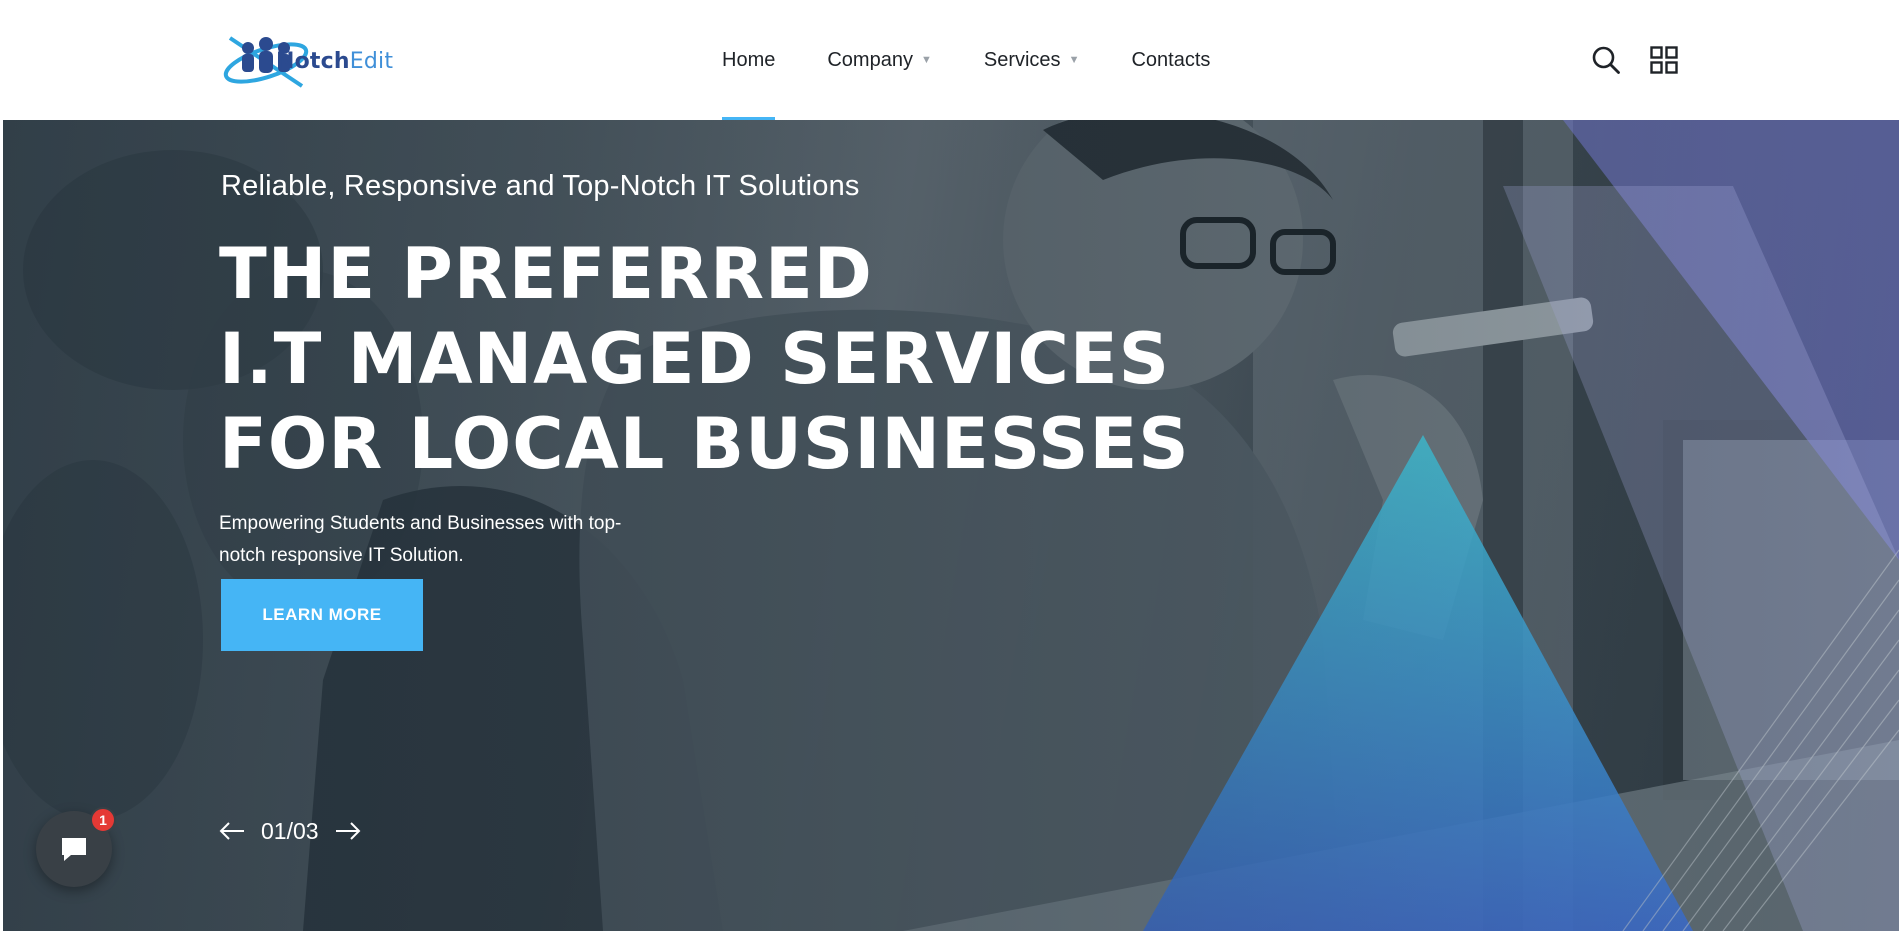 Image resolution: width=1899 pixels, height=931 pixels. I want to click on headline-line: I.T MANAGED SERVICES, so click(695, 359).